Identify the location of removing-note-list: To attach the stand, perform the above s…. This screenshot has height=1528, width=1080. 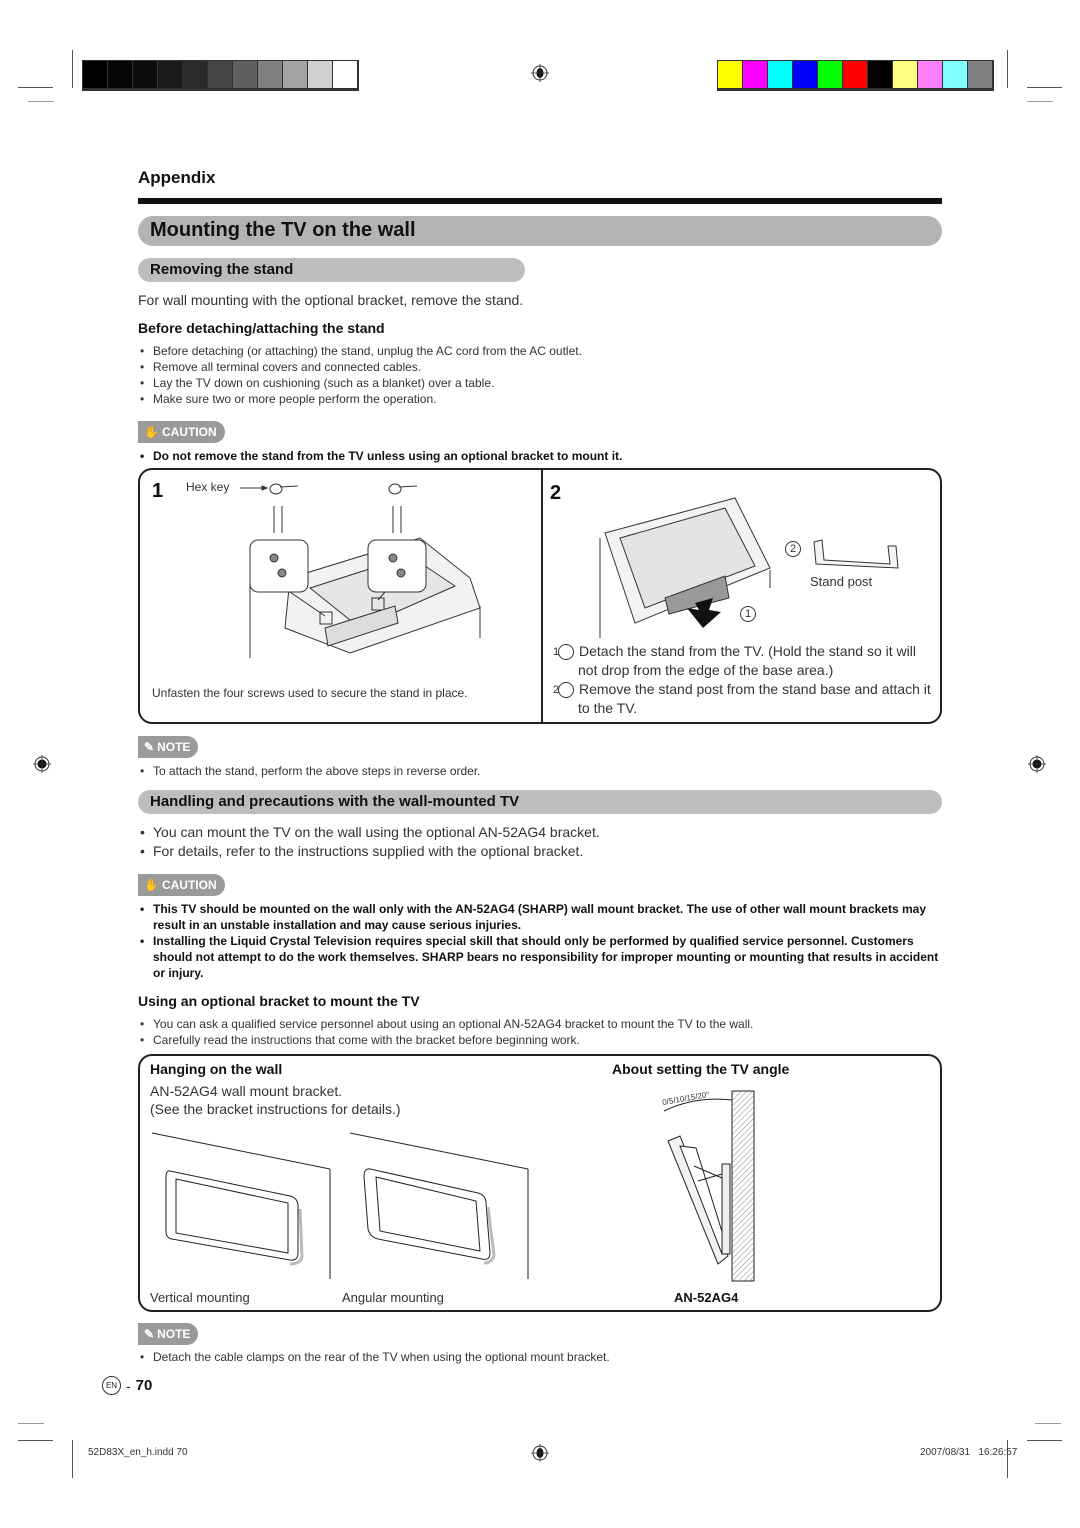
(488, 771).